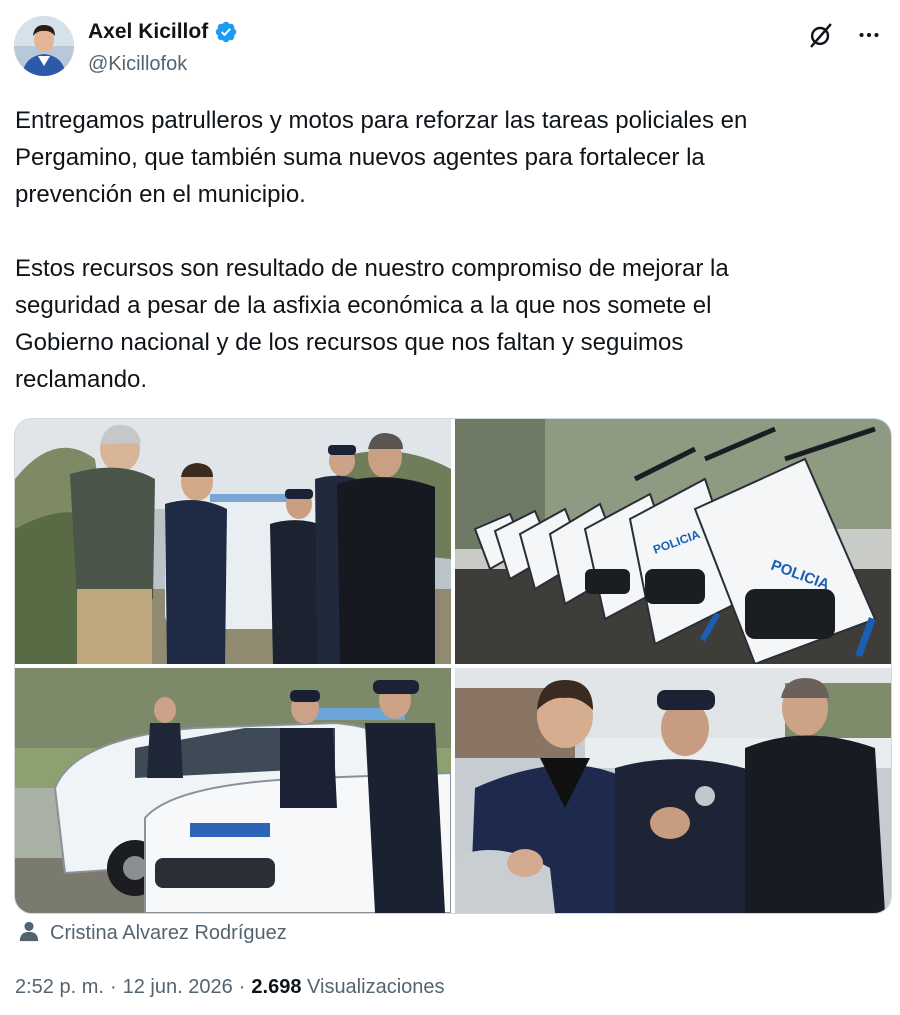 This screenshot has height=1015, width=900. I want to click on person-icon, so click(29, 933).